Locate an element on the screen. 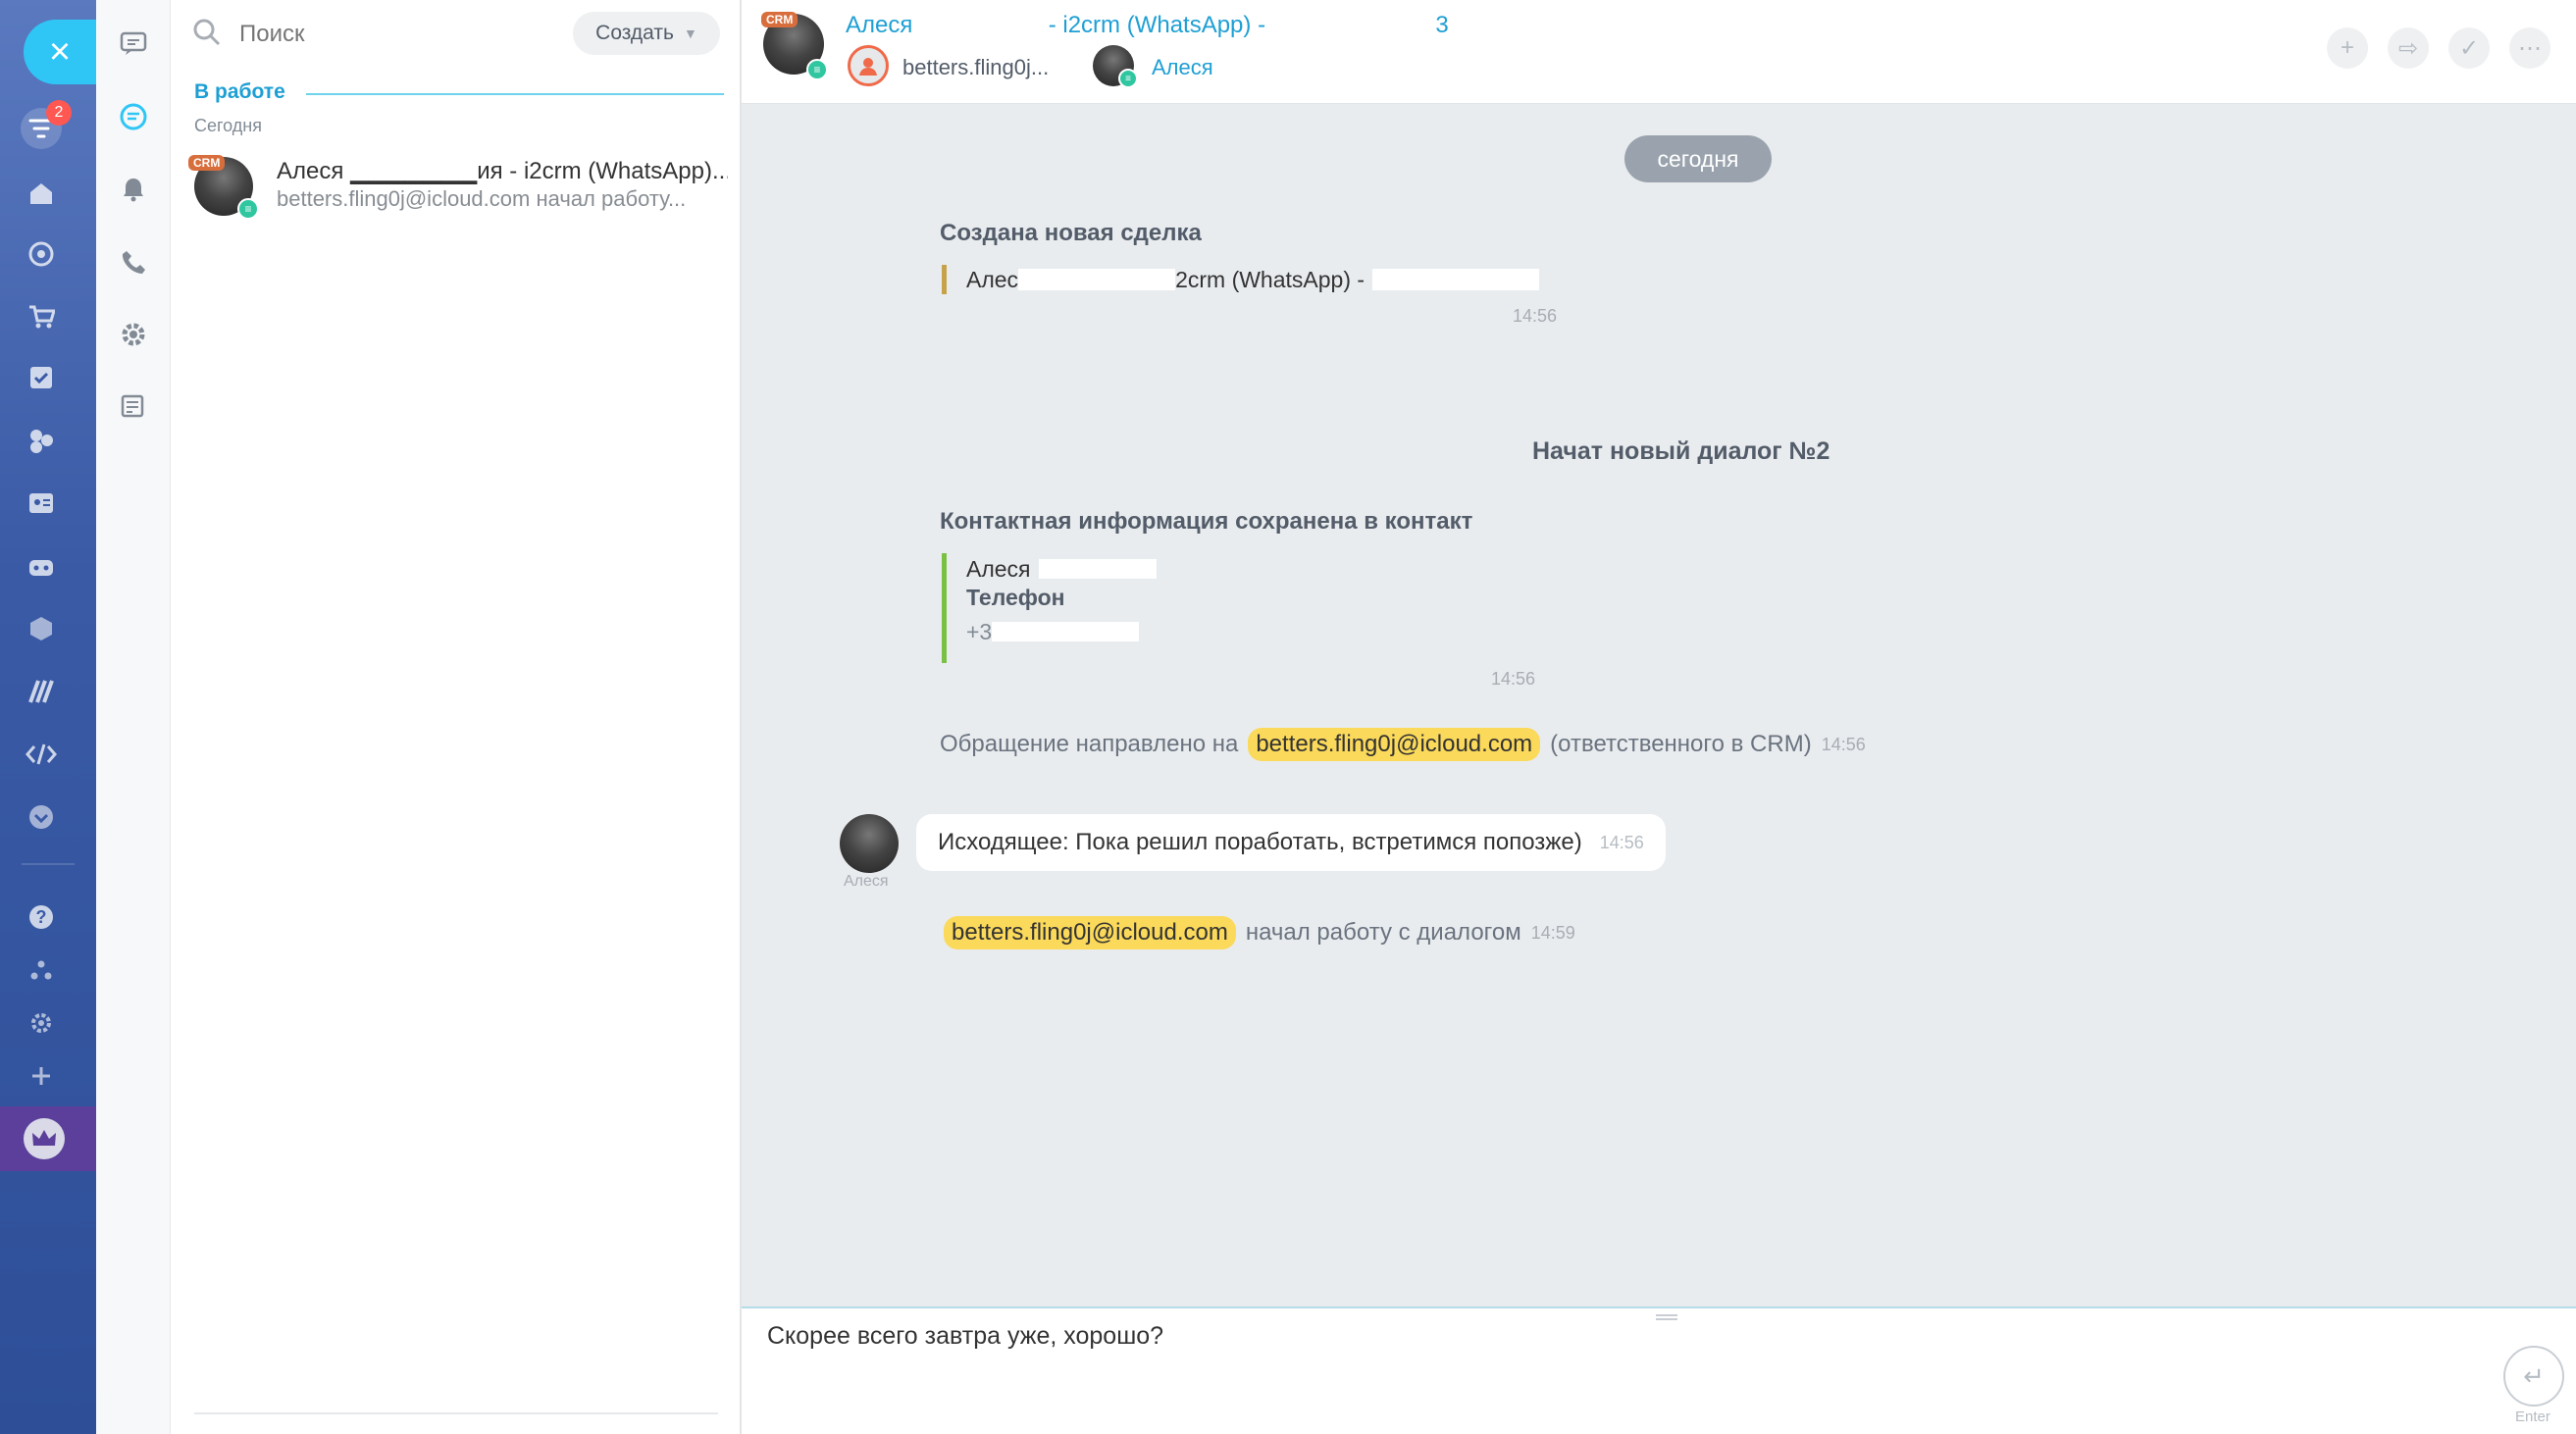  settings-icon is located at coordinates (41, 1023).